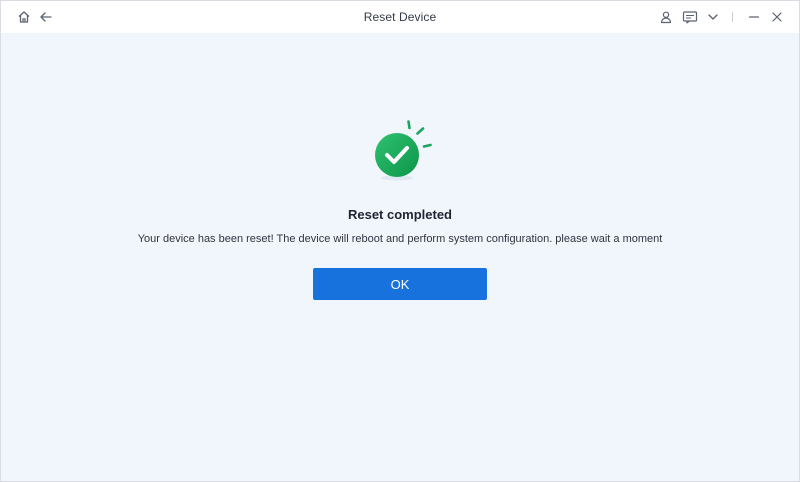 This screenshot has height=482, width=800. What do you see at coordinates (690, 17) in the screenshot?
I see `feedback-icon` at bounding box center [690, 17].